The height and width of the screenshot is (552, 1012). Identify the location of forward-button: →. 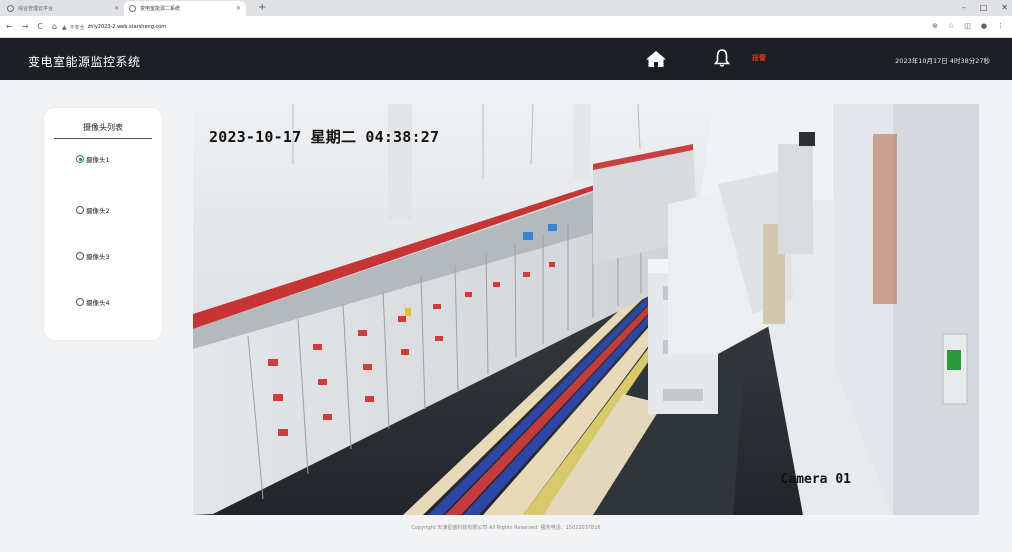
(25, 26).